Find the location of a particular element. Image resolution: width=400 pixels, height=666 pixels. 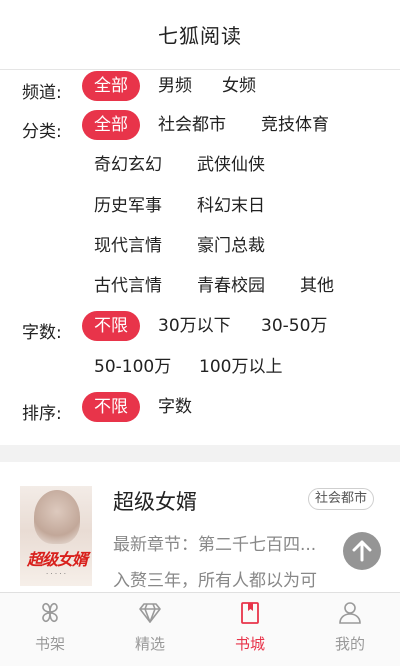

book-description: 入赘三年，所有人都以为可 is located at coordinates (215, 581).